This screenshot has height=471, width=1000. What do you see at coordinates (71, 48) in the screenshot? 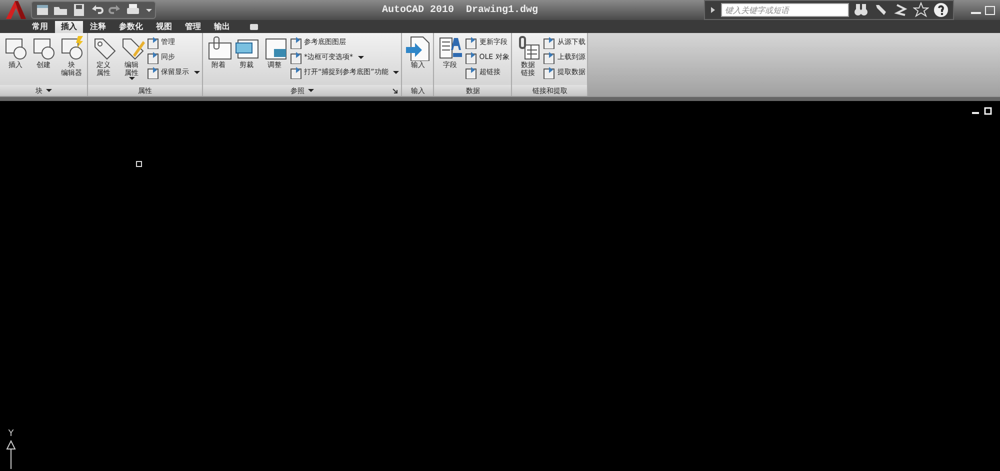
I see `block-lightning-icon` at bounding box center [71, 48].